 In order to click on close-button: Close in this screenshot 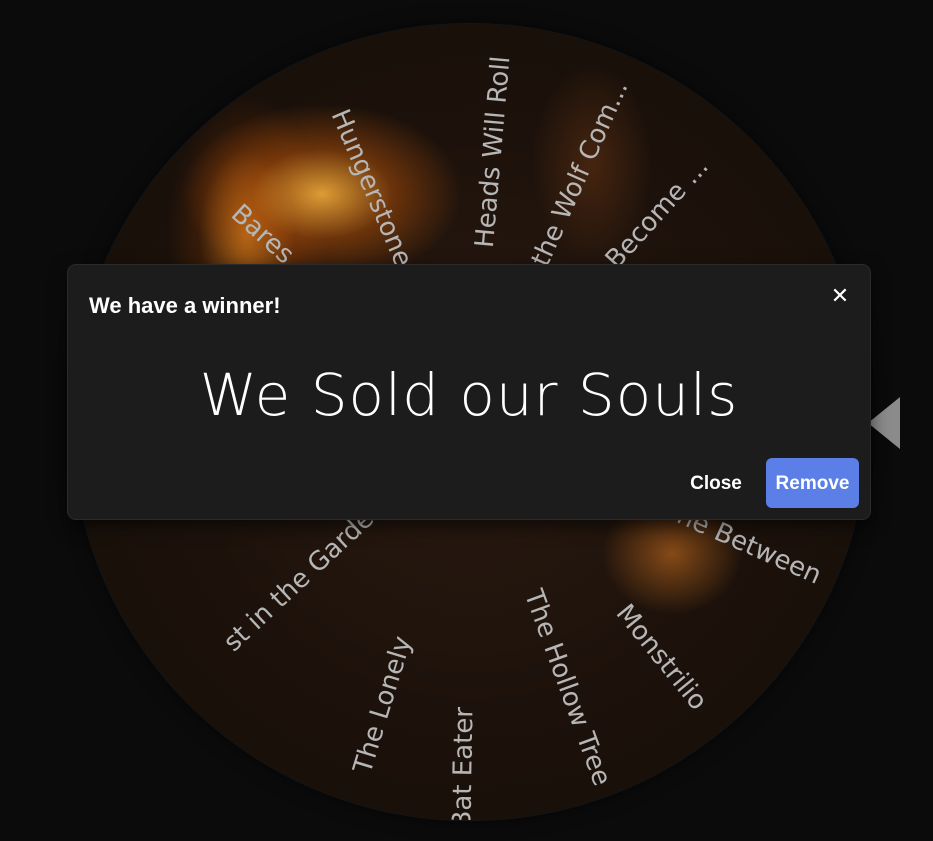, I will do `click(716, 483)`.